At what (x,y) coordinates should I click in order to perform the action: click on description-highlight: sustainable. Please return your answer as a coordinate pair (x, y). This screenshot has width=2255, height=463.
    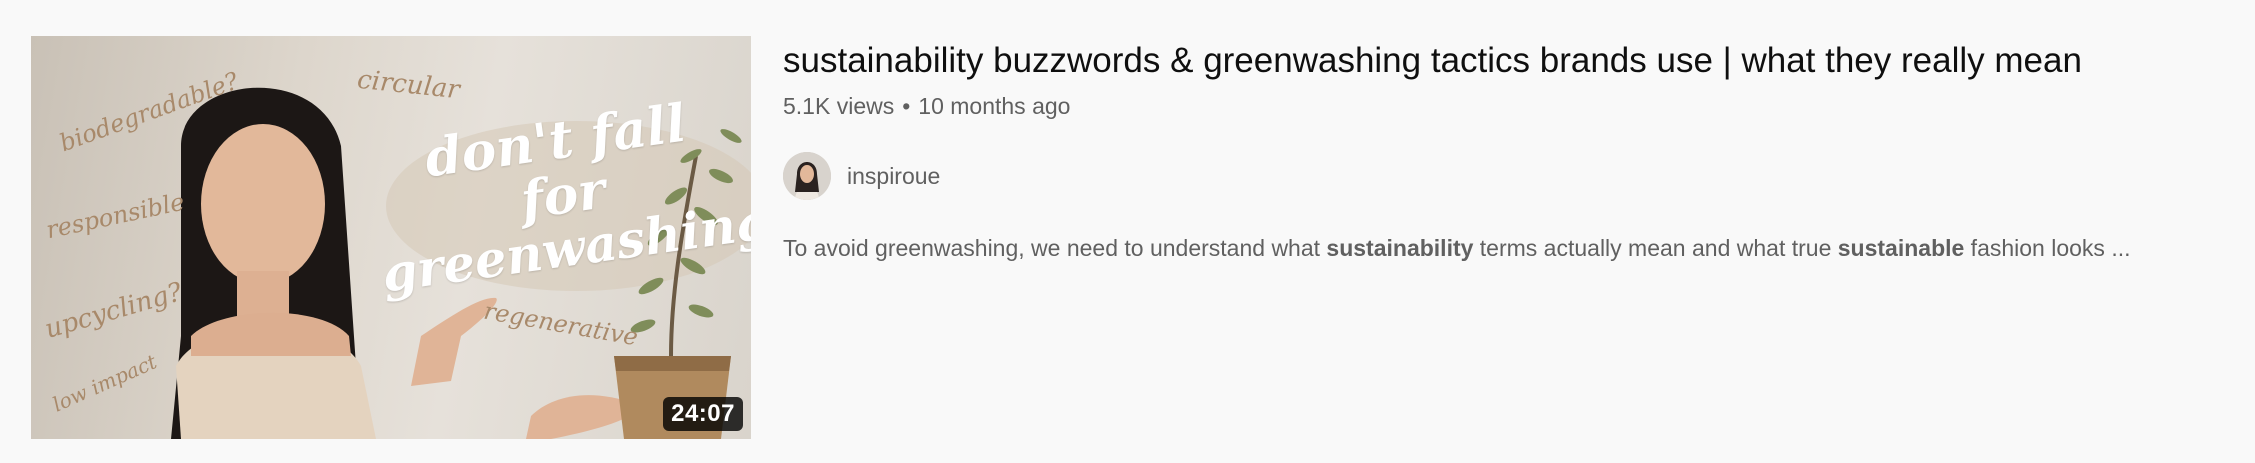
    Looking at the image, I should click on (1901, 248).